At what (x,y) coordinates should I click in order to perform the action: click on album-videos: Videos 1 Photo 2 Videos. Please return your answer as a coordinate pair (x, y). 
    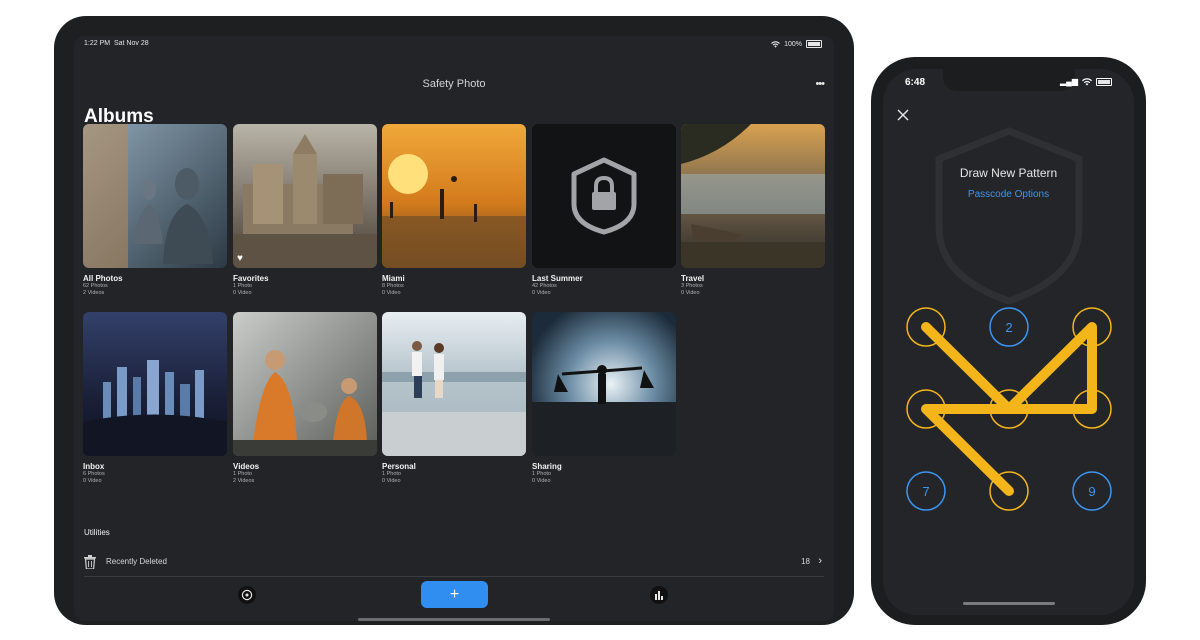
    Looking at the image, I should click on (305, 398).